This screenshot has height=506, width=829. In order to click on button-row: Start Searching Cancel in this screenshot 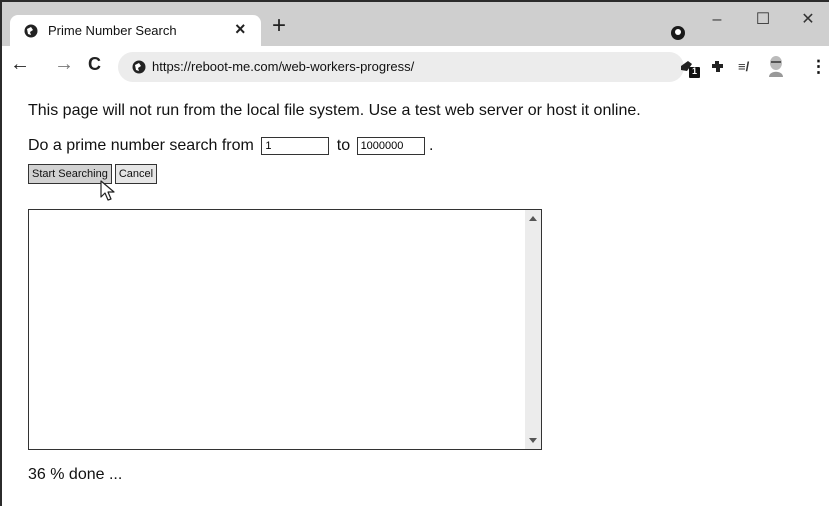, I will do `click(94, 174)`.